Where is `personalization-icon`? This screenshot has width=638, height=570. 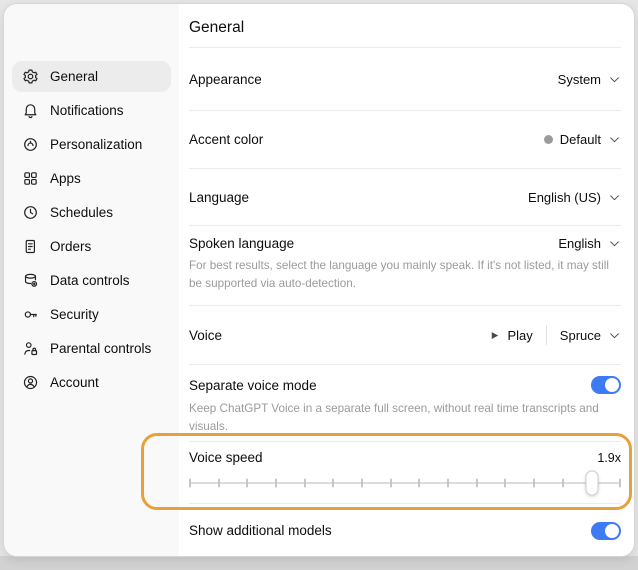 personalization-icon is located at coordinates (30, 144).